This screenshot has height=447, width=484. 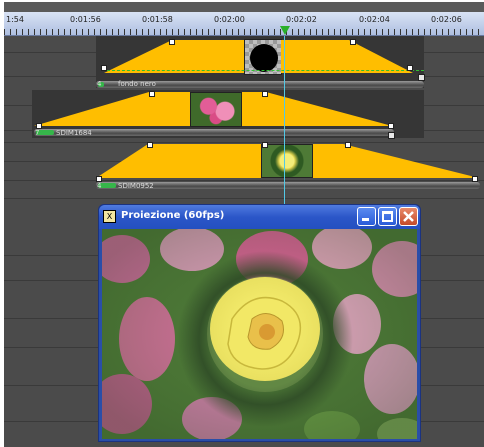 I want to click on clip-thumbnail-roses, so click(x=216, y=109).